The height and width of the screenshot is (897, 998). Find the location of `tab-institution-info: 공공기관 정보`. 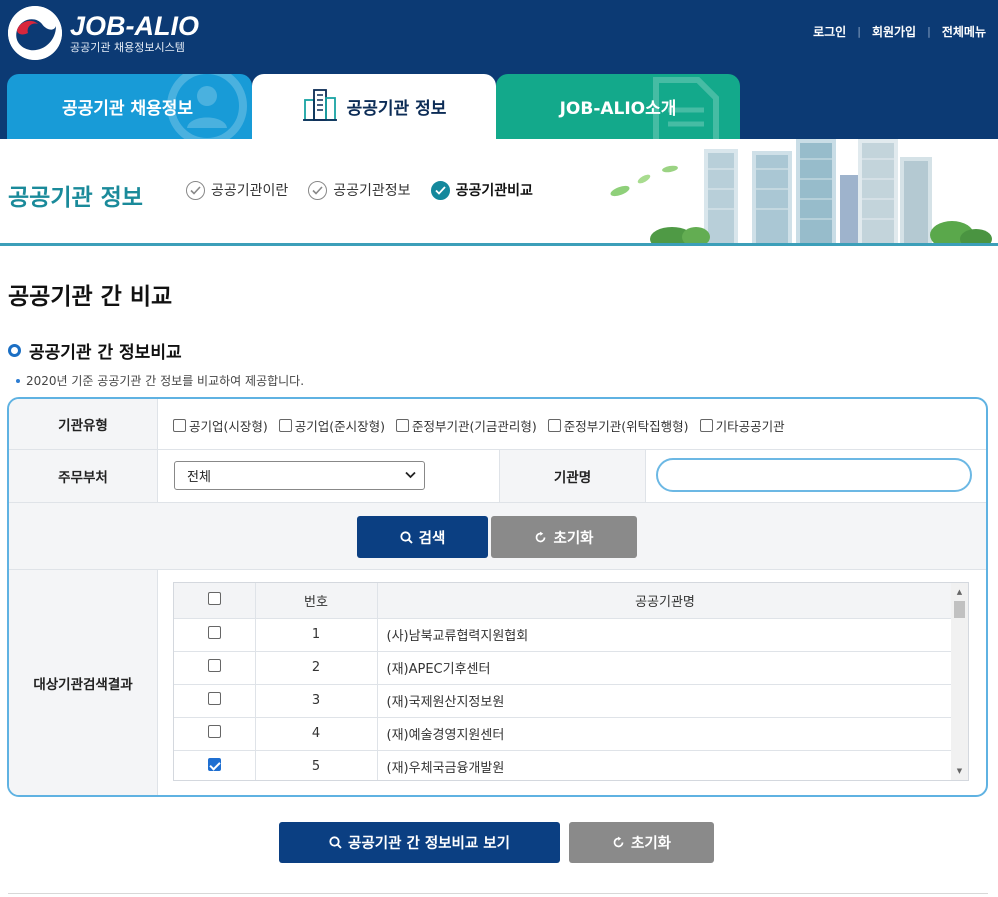

tab-institution-info: 공공기관 정보 is located at coordinates (374, 106).